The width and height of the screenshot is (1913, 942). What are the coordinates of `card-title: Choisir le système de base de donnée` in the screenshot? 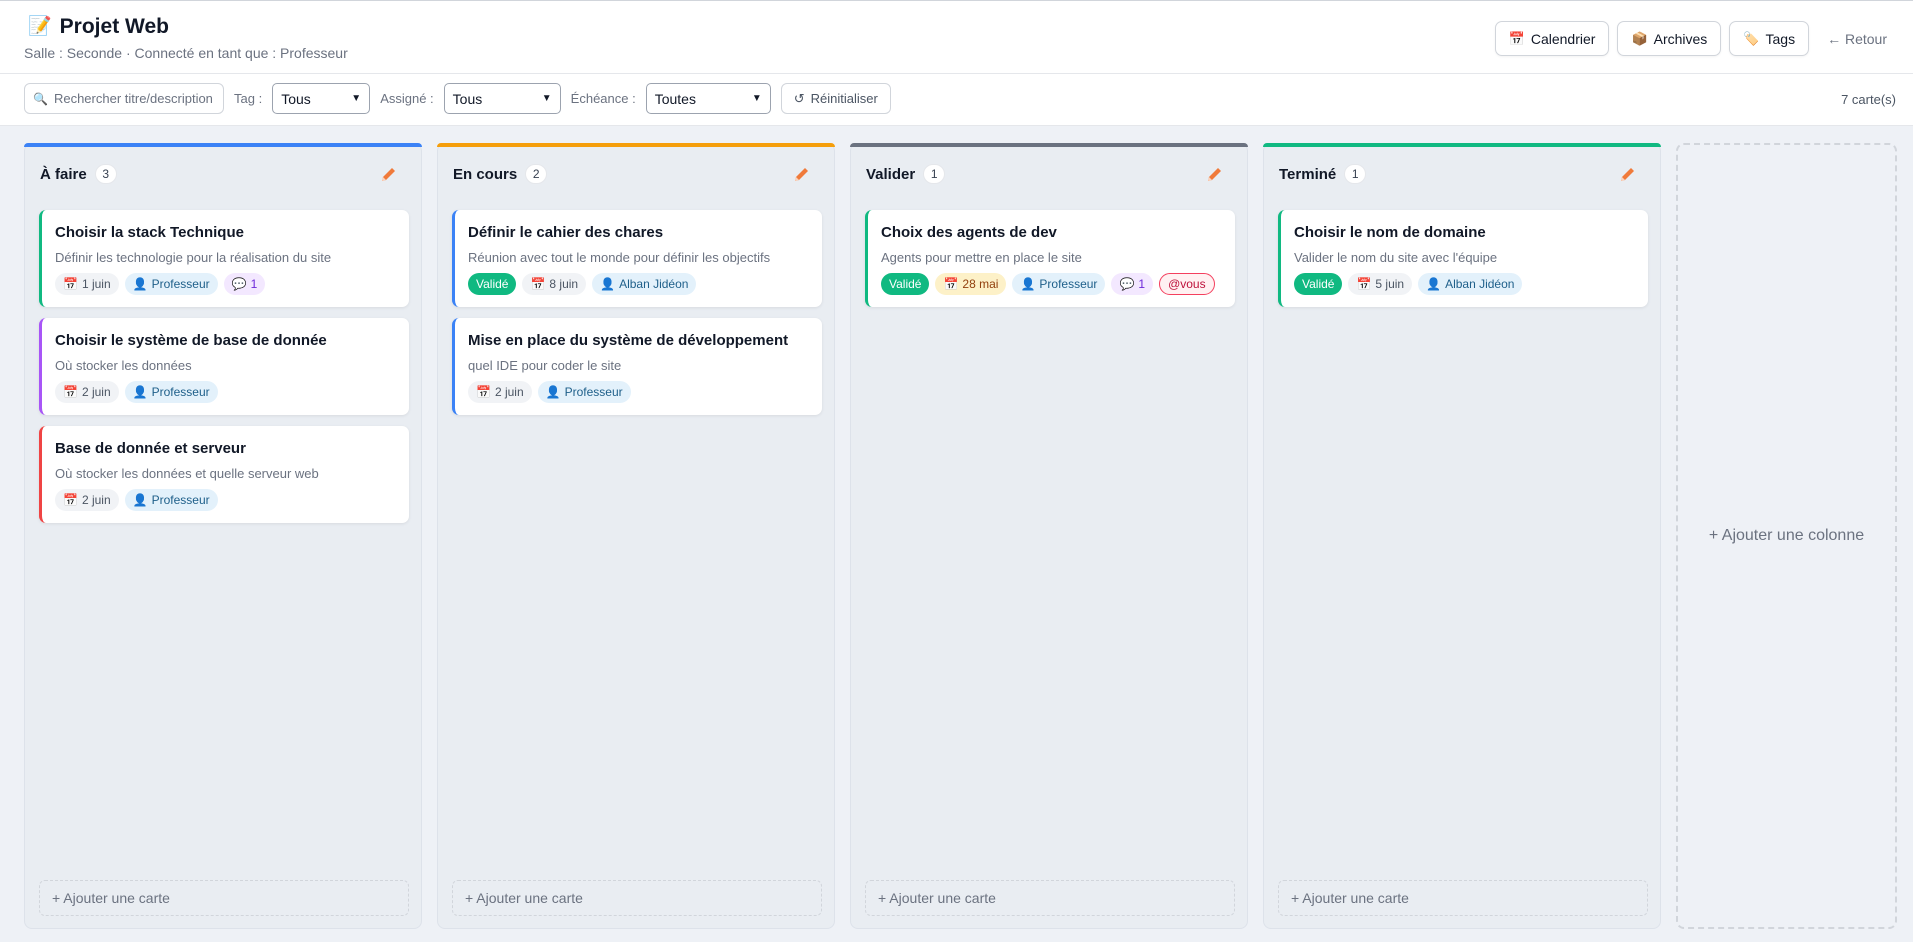 It's located at (191, 340).